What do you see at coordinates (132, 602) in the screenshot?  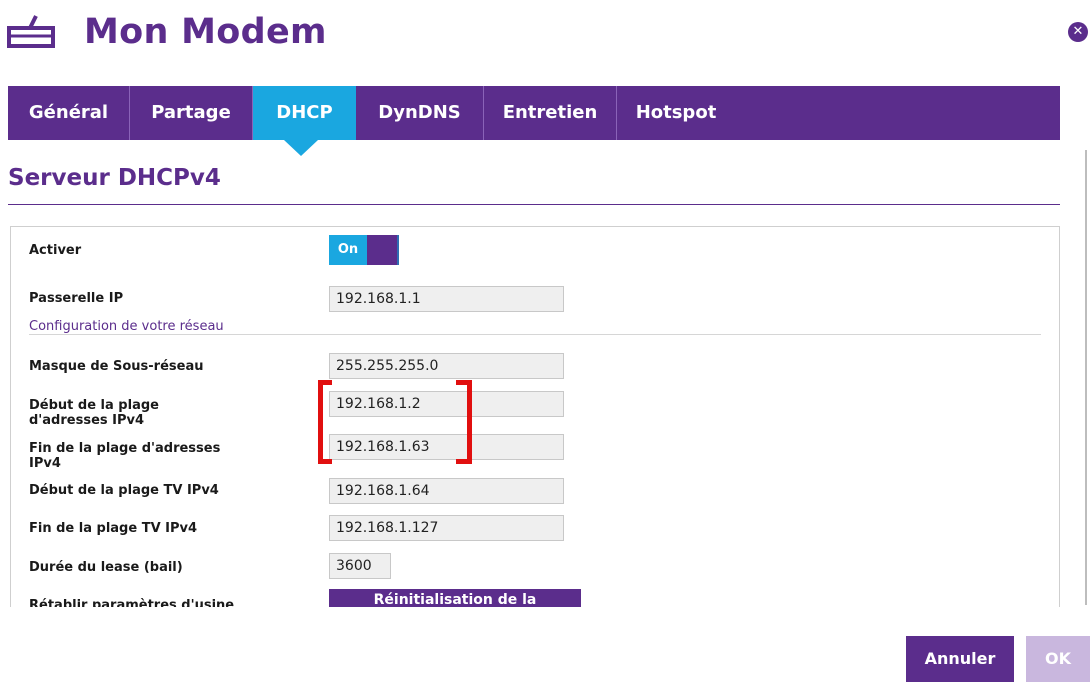 I see `reset-label: Rétablir paramètres d'usine` at bounding box center [132, 602].